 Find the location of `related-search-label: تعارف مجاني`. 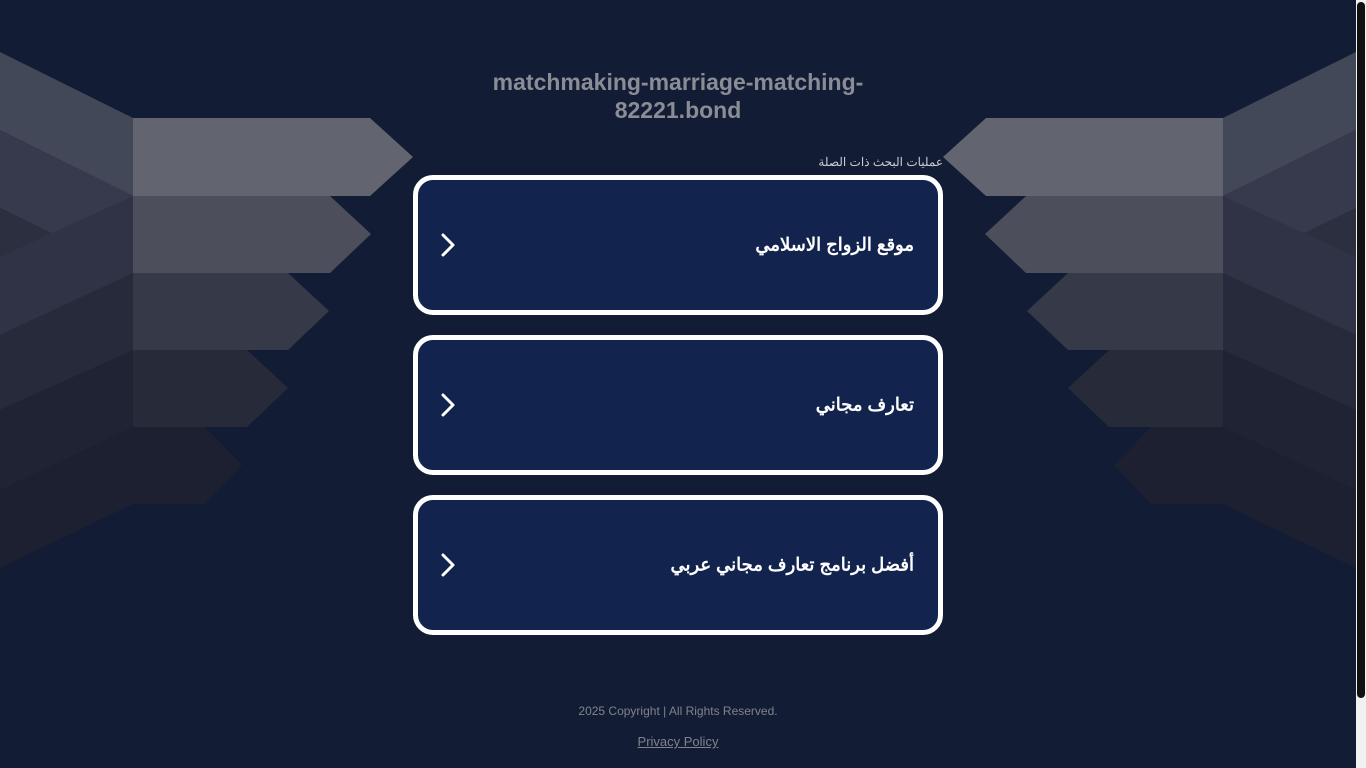

related-search-label: تعارف مجاني is located at coordinates (864, 404).